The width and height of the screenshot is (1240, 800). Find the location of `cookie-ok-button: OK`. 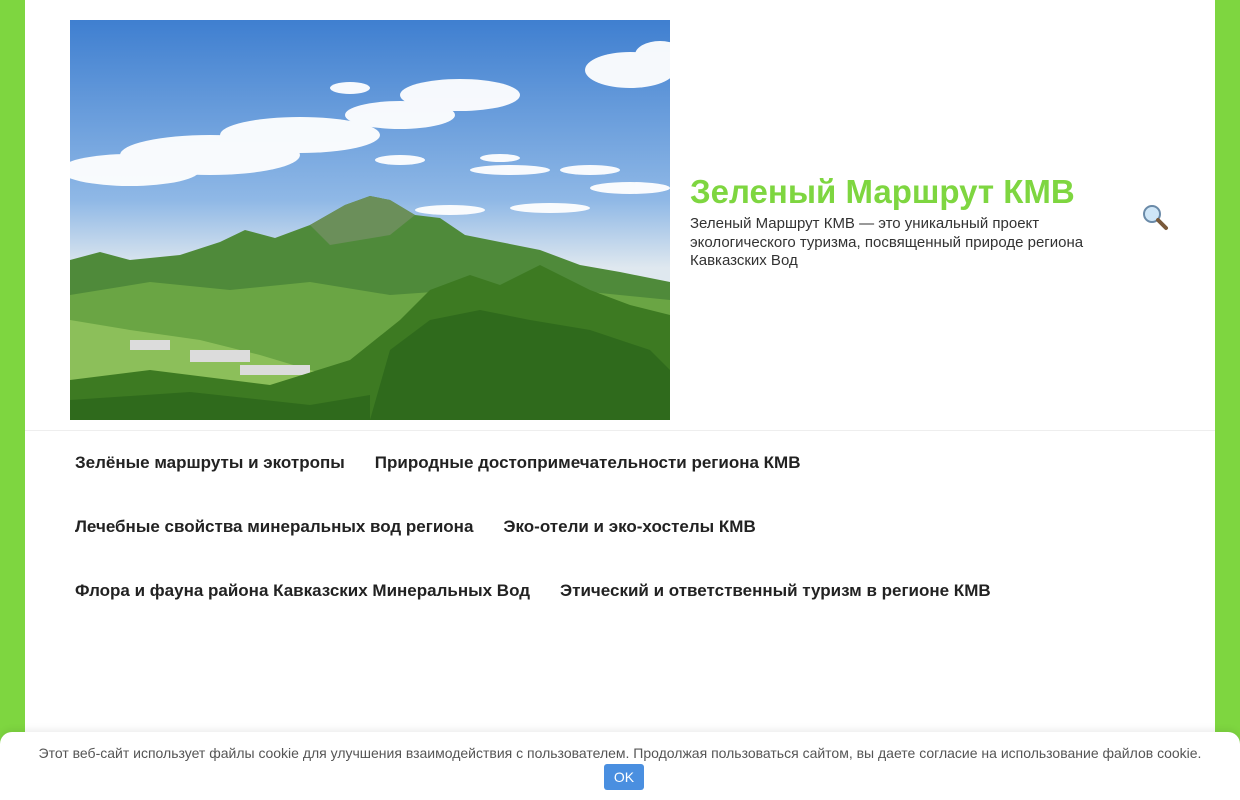

cookie-ok-button: OK is located at coordinates (624, 777).